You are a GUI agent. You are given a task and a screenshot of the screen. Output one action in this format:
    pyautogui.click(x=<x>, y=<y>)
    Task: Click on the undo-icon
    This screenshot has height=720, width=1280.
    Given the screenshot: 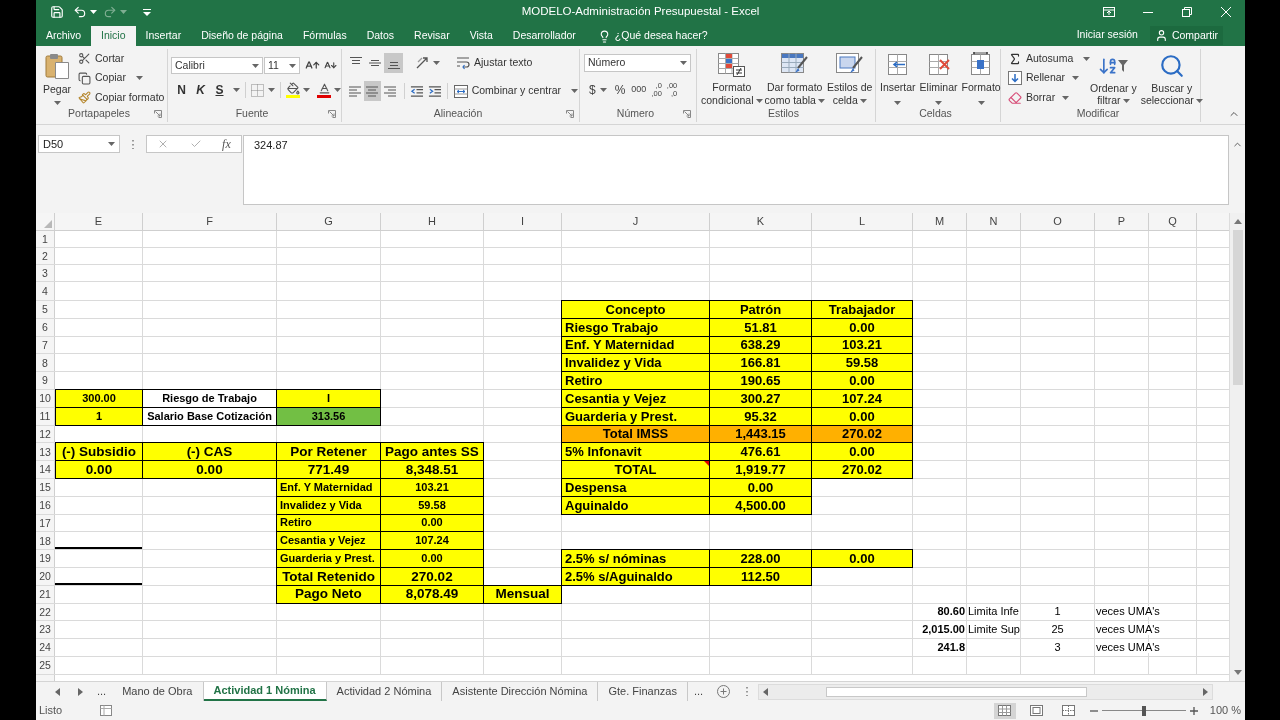 What is the action you would take?
    pyautogui.click(x=80, y=12)
    